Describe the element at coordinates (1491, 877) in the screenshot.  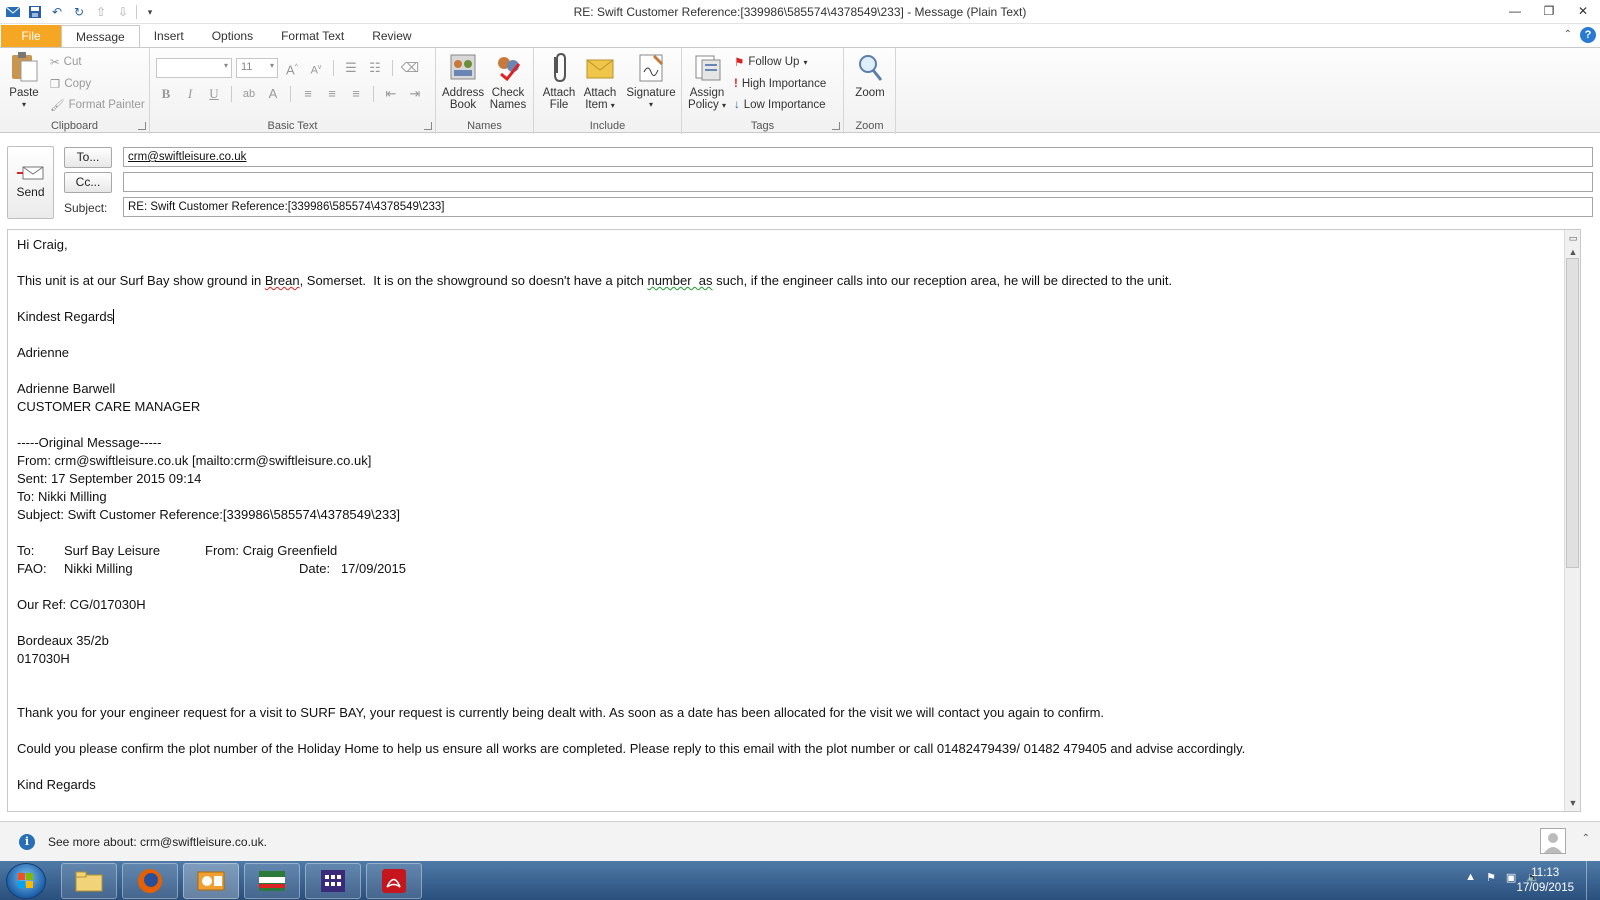
I see `action-center-flag-icon: ⚑` at that location.